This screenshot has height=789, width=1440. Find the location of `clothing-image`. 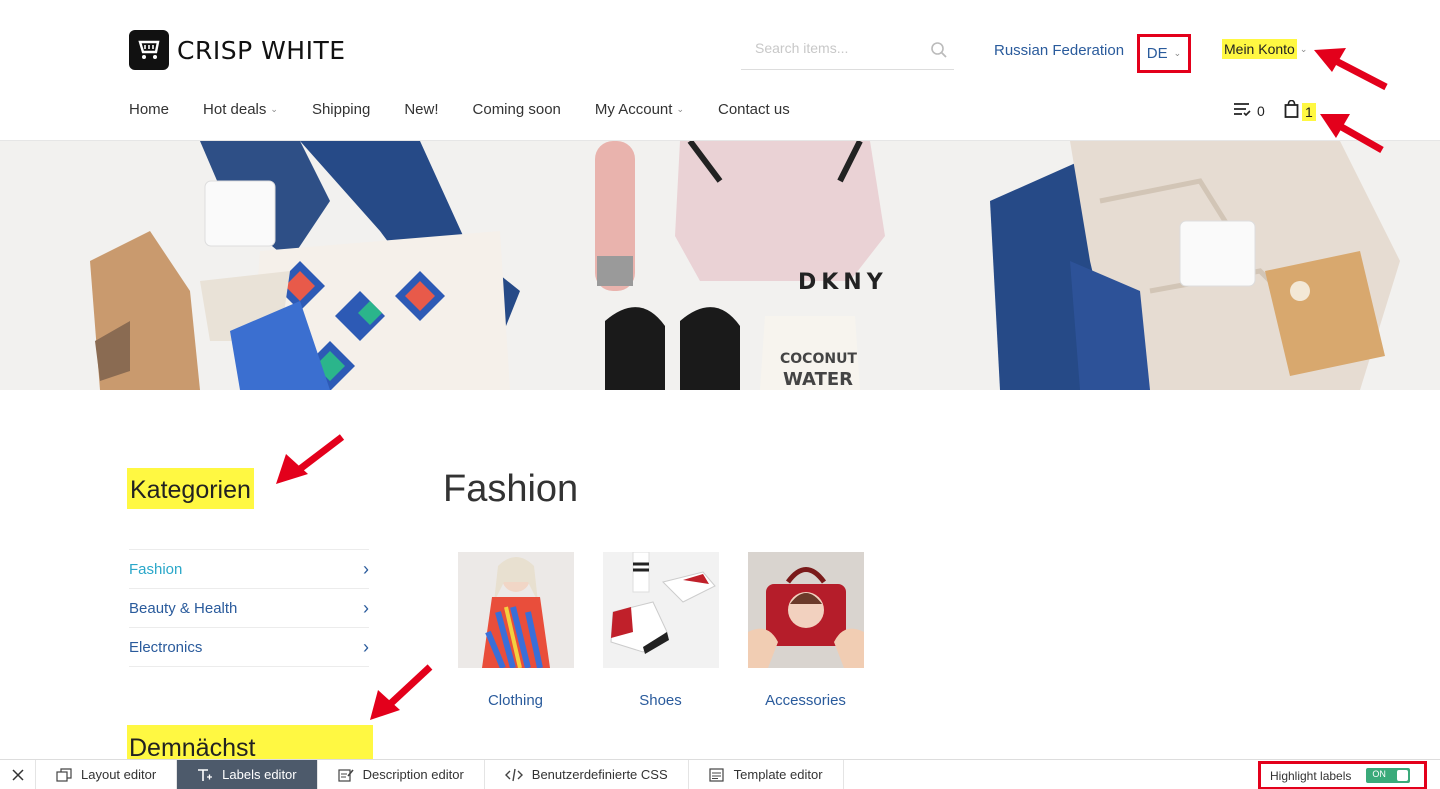

clothing-image is located at coordinates (515, 610).